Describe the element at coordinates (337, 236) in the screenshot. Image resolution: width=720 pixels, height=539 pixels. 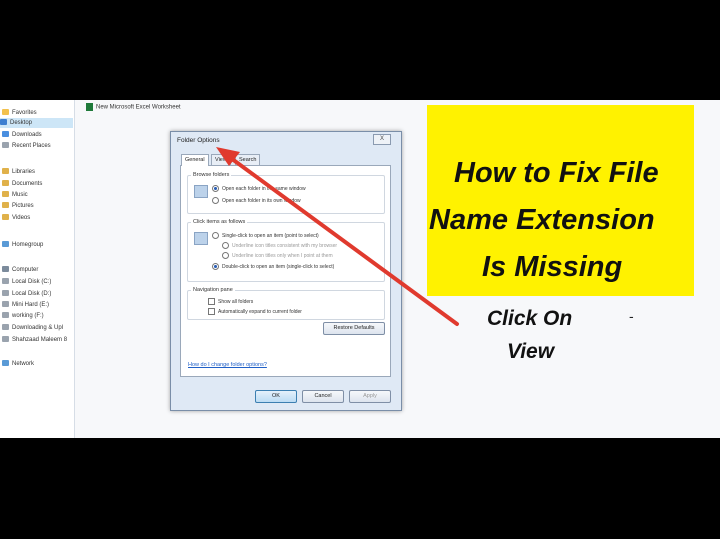
I see `red-pointer-arrow` at that location.